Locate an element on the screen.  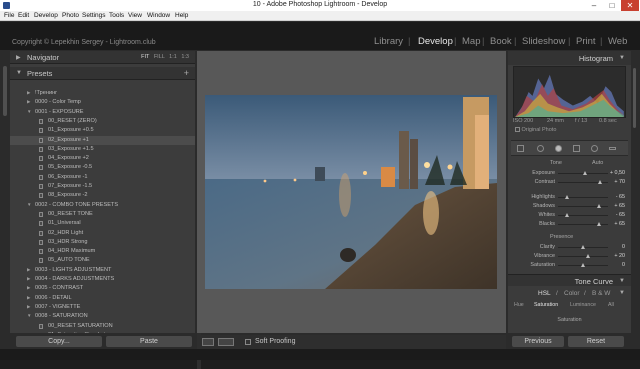
module-develop: Develop is located at coordinates (435, 41).